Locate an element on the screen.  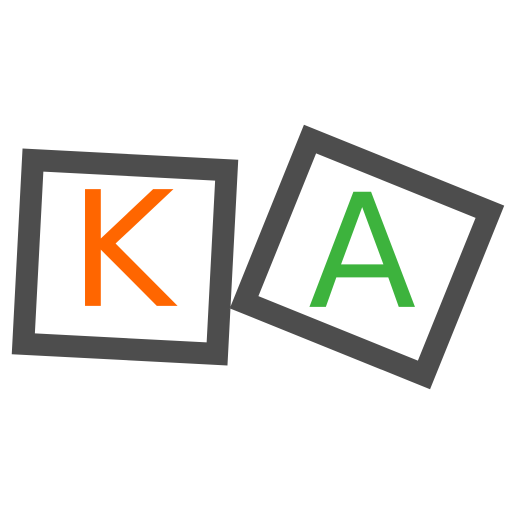
letter-k: K is located at coordinates (121, 250).